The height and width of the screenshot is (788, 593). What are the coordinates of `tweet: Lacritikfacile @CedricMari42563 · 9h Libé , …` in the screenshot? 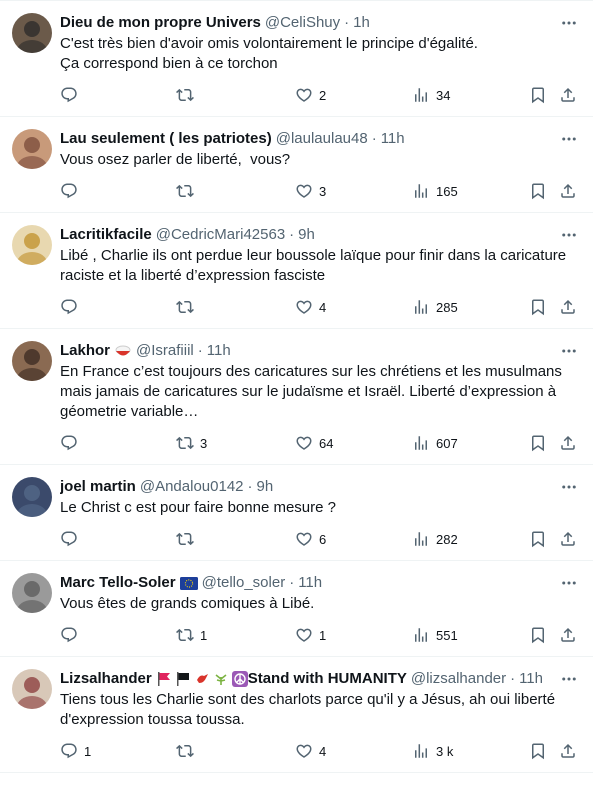 It's located at (296, 271).